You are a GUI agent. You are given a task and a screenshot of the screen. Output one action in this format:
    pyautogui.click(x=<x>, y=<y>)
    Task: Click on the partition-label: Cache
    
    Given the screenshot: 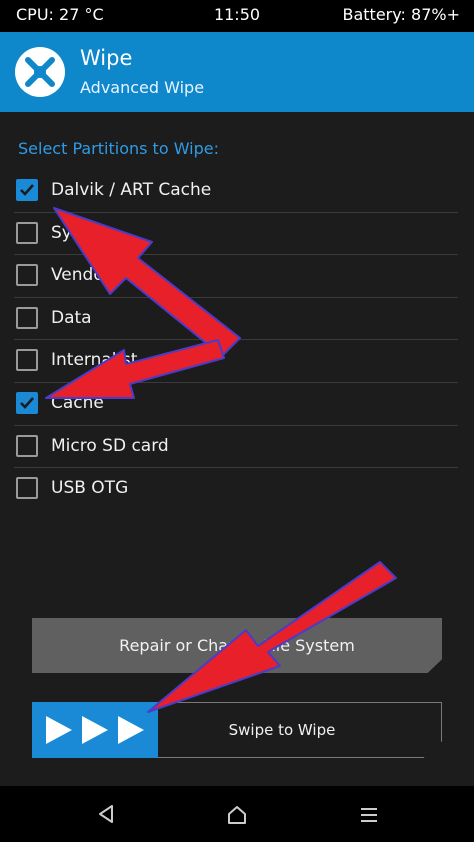 What is the action you would take?
    pyautogui.click(x=77, y=402)
    